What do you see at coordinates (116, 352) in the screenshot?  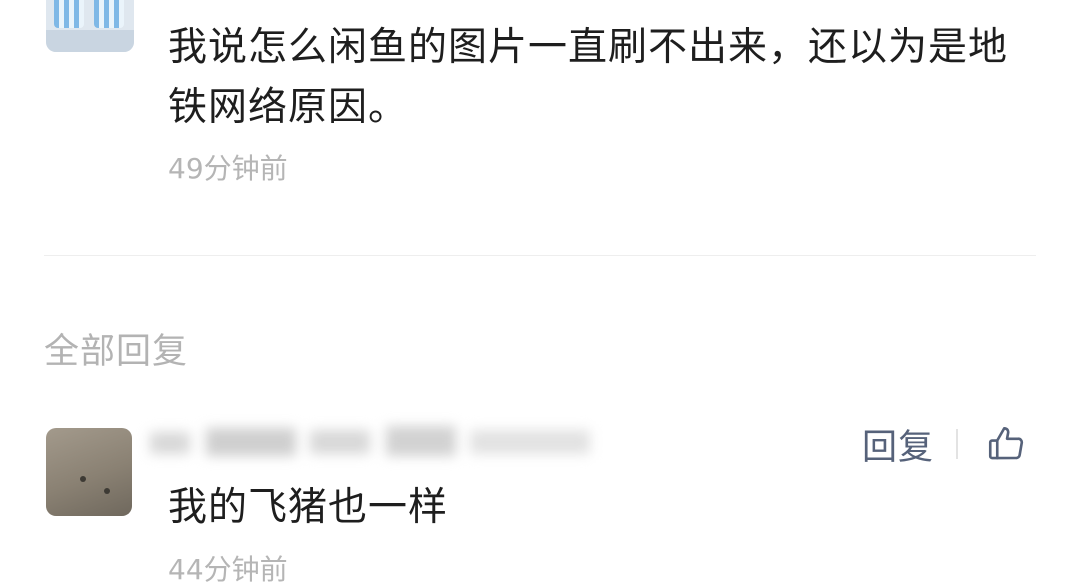 I see `all-replies-heading: 全部回复` at bounding box center [116, 352].